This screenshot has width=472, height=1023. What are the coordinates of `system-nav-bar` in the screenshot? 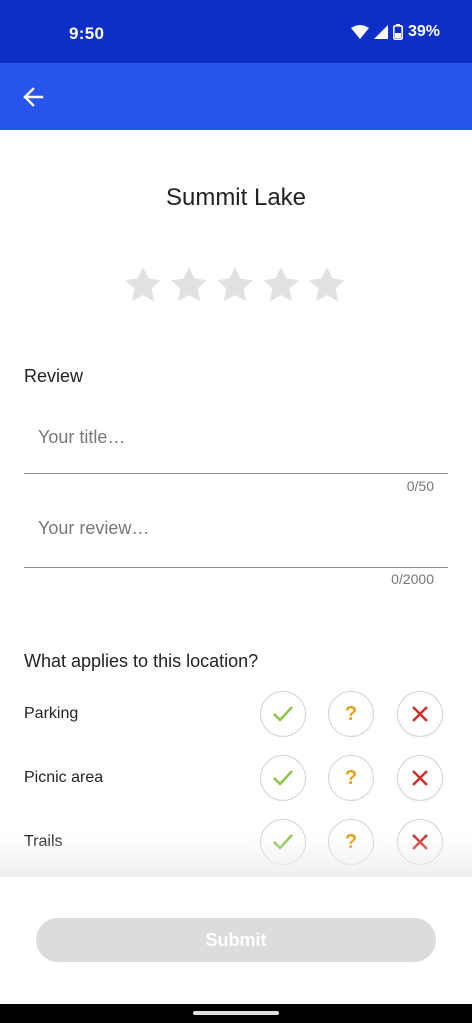 It's located at (236, 1013).